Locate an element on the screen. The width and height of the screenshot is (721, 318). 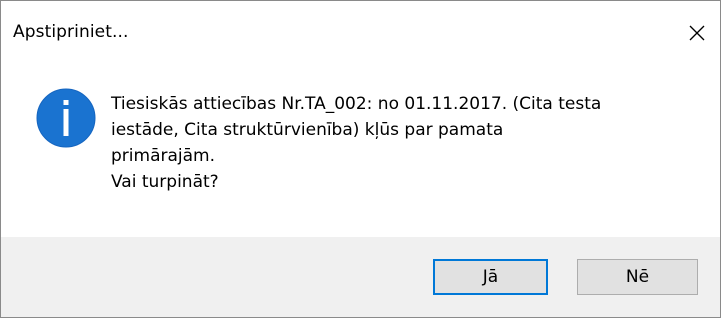
info-icon is located at coordinates (66, 118).